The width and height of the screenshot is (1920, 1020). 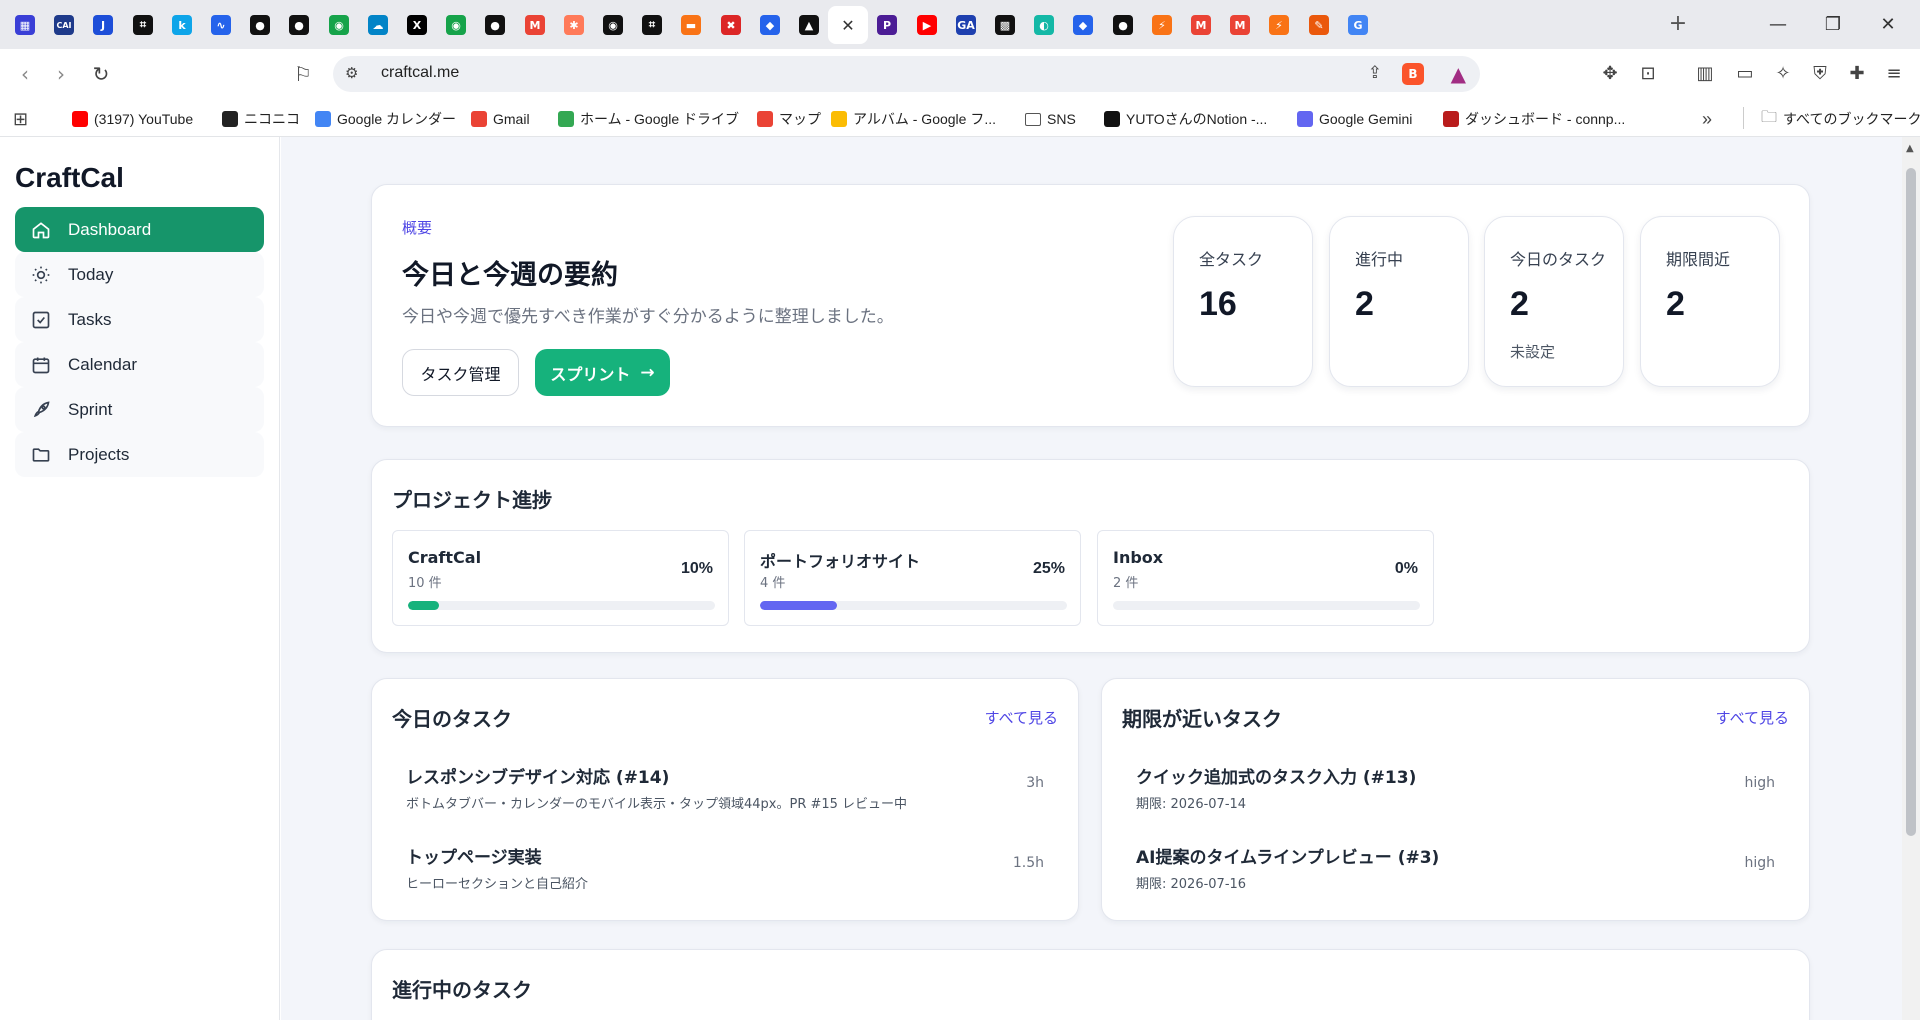 I want to click on browser-tab: k, so click(x=182, y=25).